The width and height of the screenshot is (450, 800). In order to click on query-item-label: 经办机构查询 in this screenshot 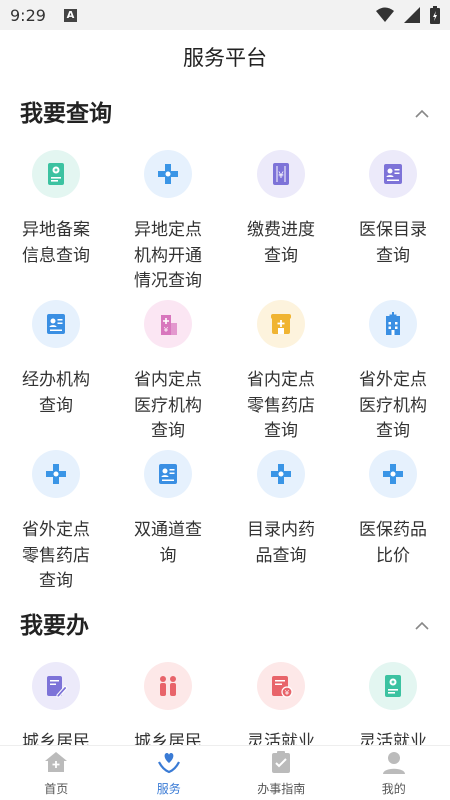, I will do `click(56, 393)`.